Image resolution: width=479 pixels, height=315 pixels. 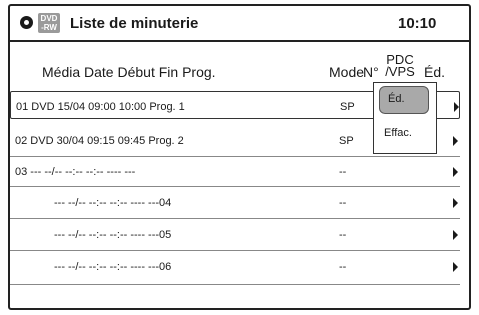 What do you see at coordinates (235, 266) in the screenshot?
I see `timer-row-6: --- --/-- --:-- --:-- ---- ---06 --` at bounding box center [235, 266].